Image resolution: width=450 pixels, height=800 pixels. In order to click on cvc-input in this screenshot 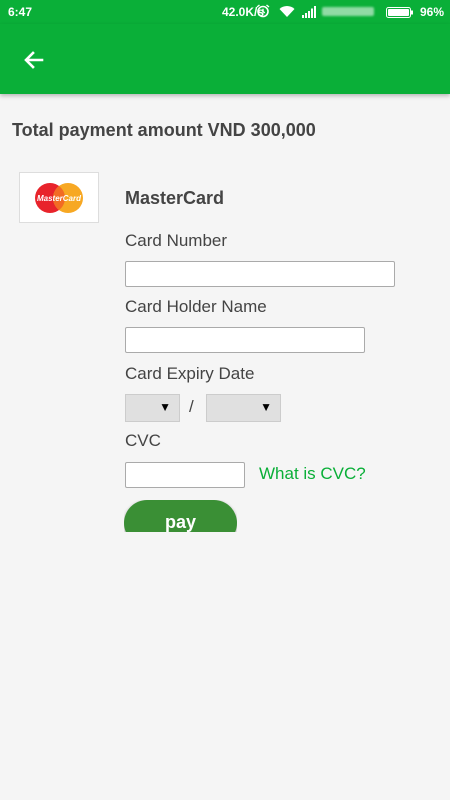, I will do `click(185, 475)`.